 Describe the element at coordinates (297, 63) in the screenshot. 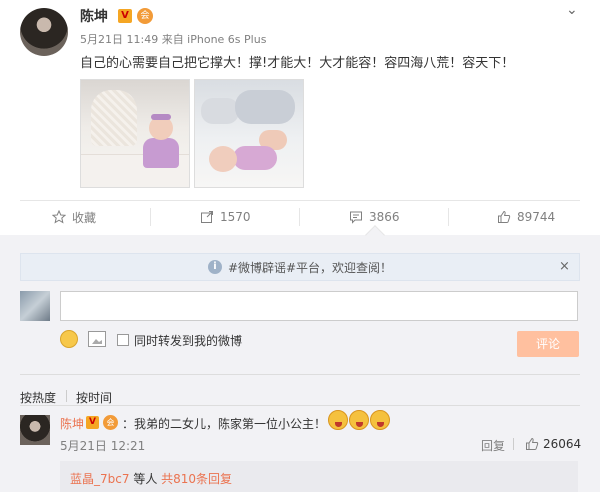

I see `post-text: 自己的心需要自己把它撑大！撑!才能大！大才能容！容四海八荒！容天下！` at that location.